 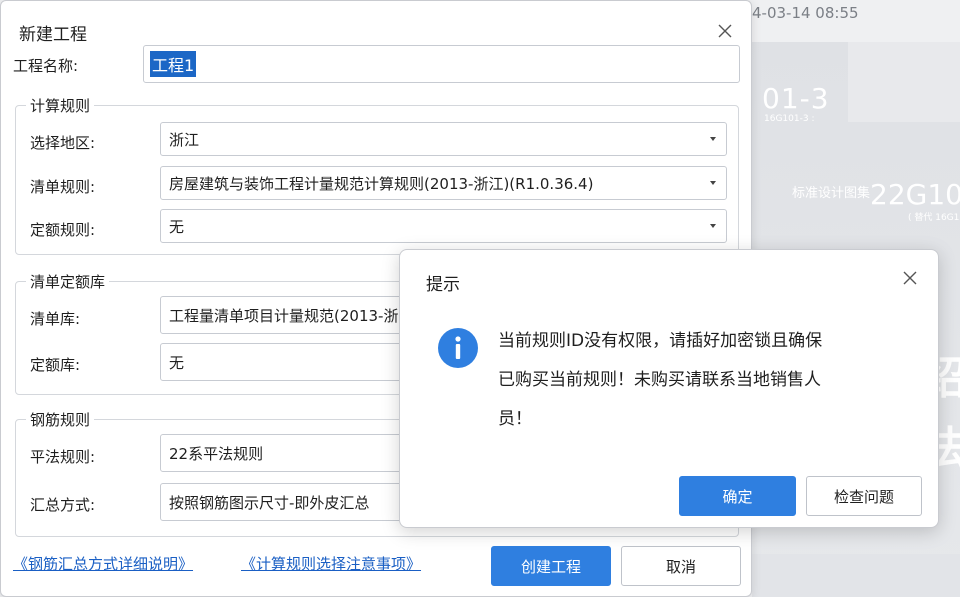 What do you see at coordinates (915, 194) in the screenshot?
I see `background-card-code: 22G10` at bounding box center [915, 194].